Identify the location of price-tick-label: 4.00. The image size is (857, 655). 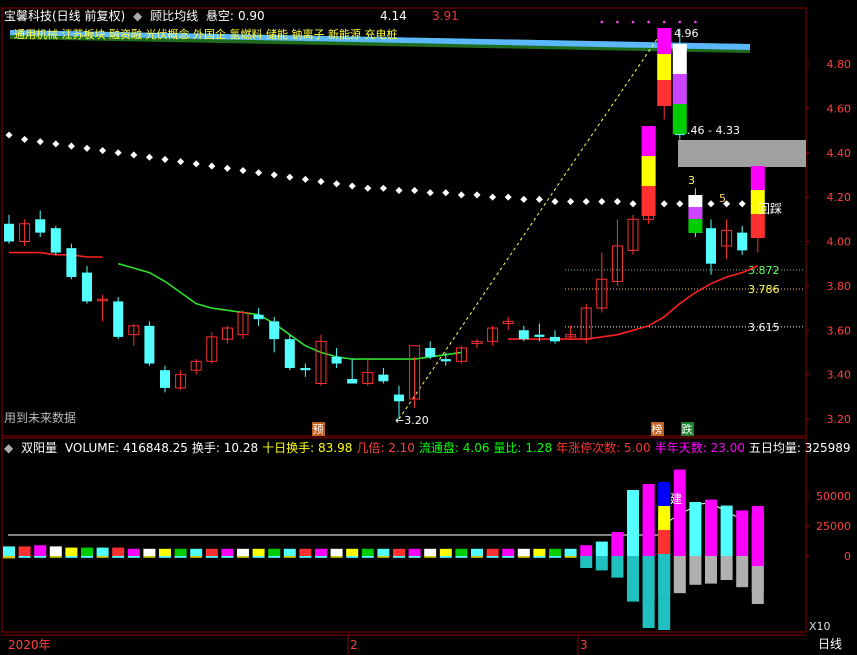
(839, 242).